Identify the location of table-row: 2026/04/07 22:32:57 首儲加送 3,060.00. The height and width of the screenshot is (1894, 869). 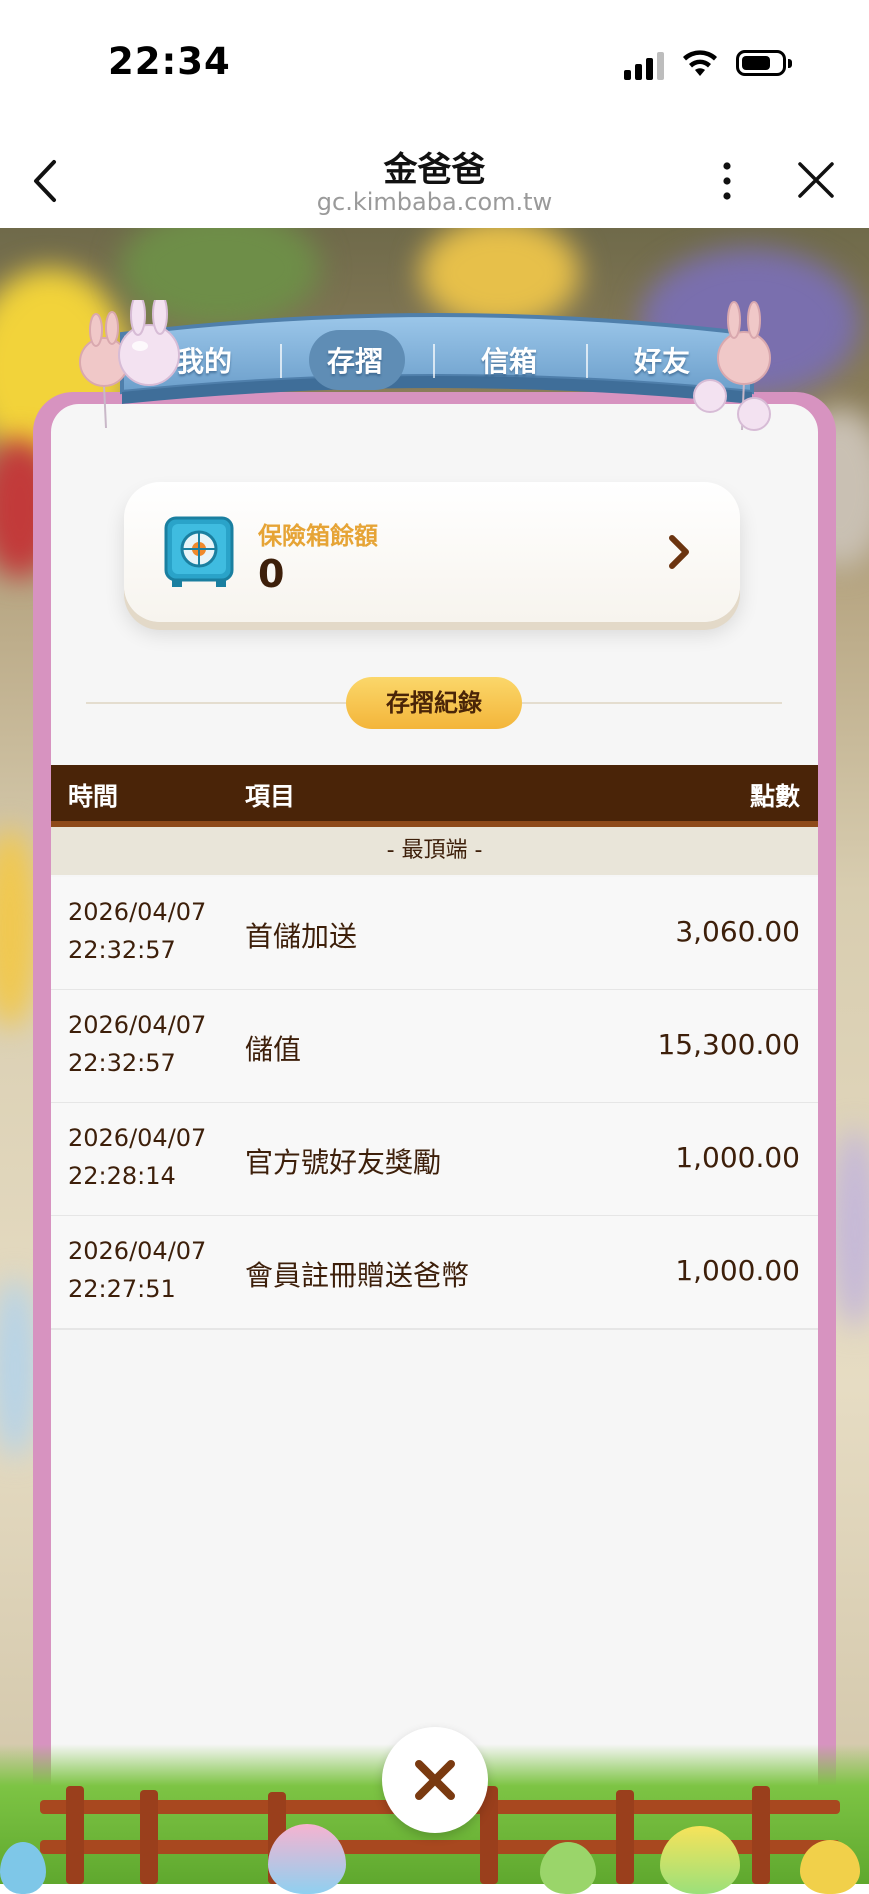
(434, 934).